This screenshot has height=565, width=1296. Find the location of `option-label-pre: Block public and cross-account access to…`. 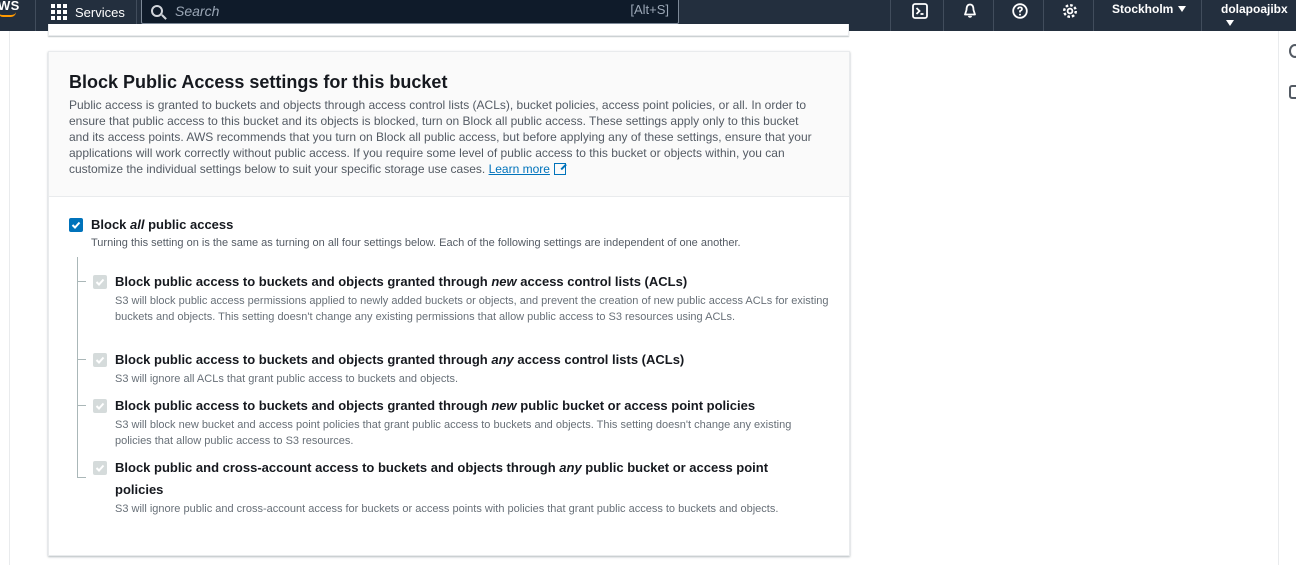

option-label-pre: Block public and cross-account access to… is located at coordinates (337, 467).